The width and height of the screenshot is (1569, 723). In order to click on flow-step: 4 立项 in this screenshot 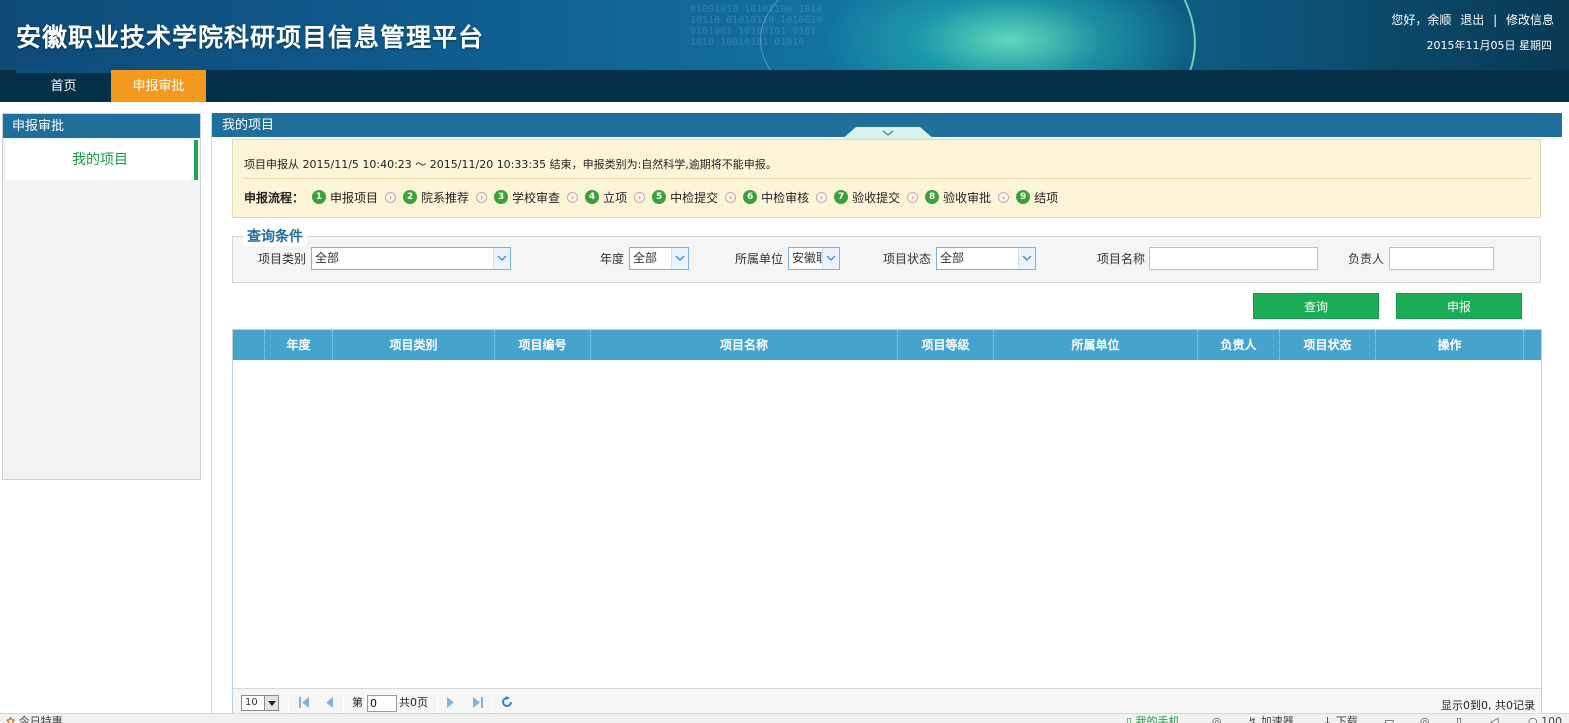, I will do `click(606, 197)`.